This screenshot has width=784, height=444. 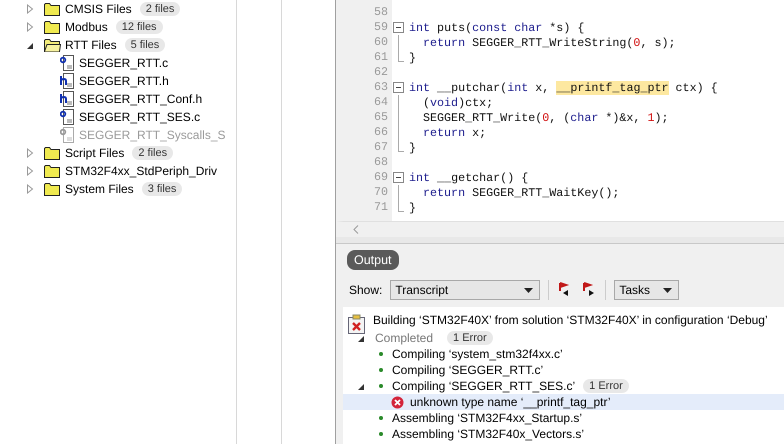 I want to click on line-number: 65, so click(x=380, y=117).